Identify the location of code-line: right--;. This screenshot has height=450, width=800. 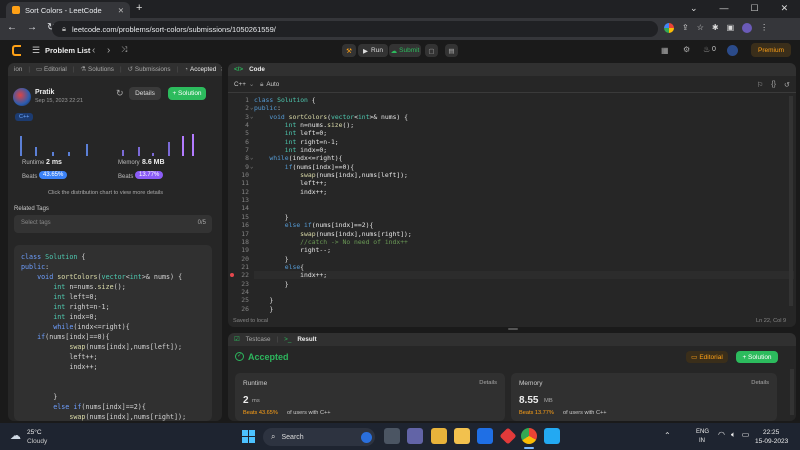
(519, 250).